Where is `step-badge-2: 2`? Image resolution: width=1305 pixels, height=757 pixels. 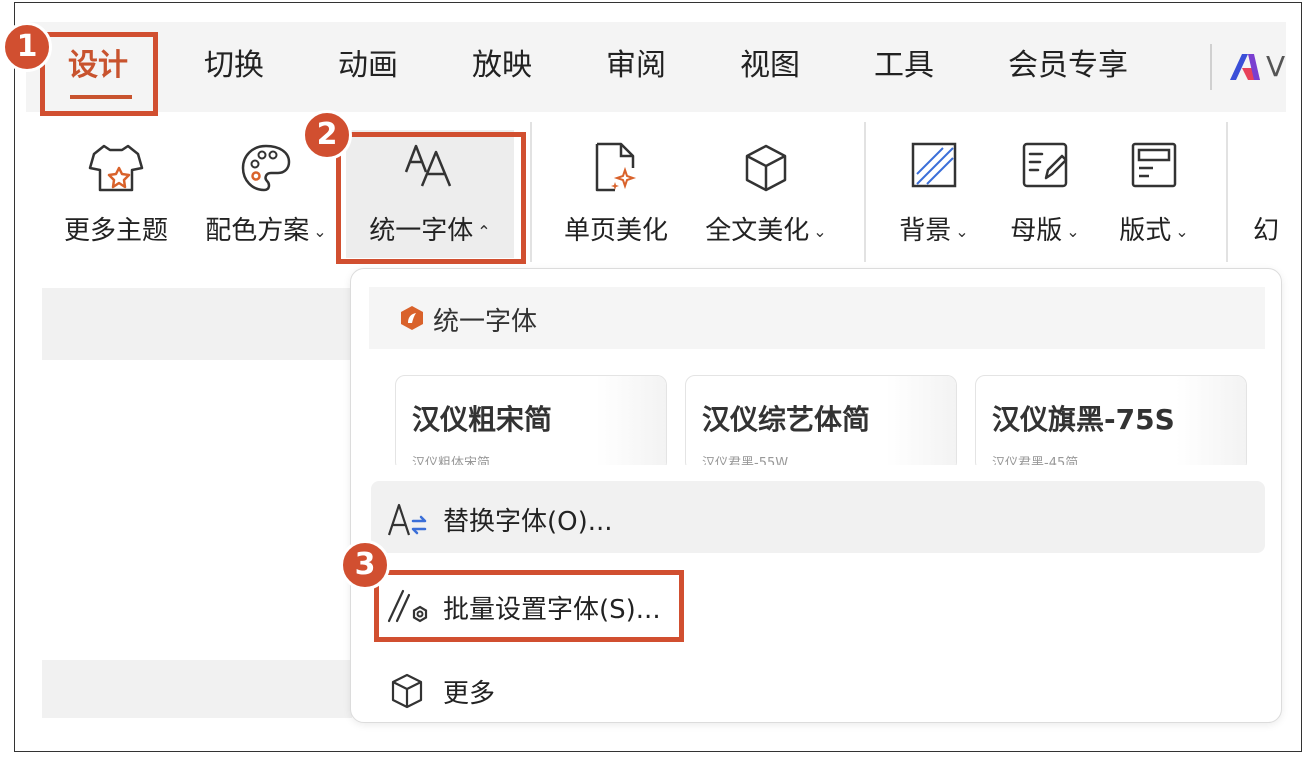 step-badge-2: 2 is located at coordinates (327, 135).